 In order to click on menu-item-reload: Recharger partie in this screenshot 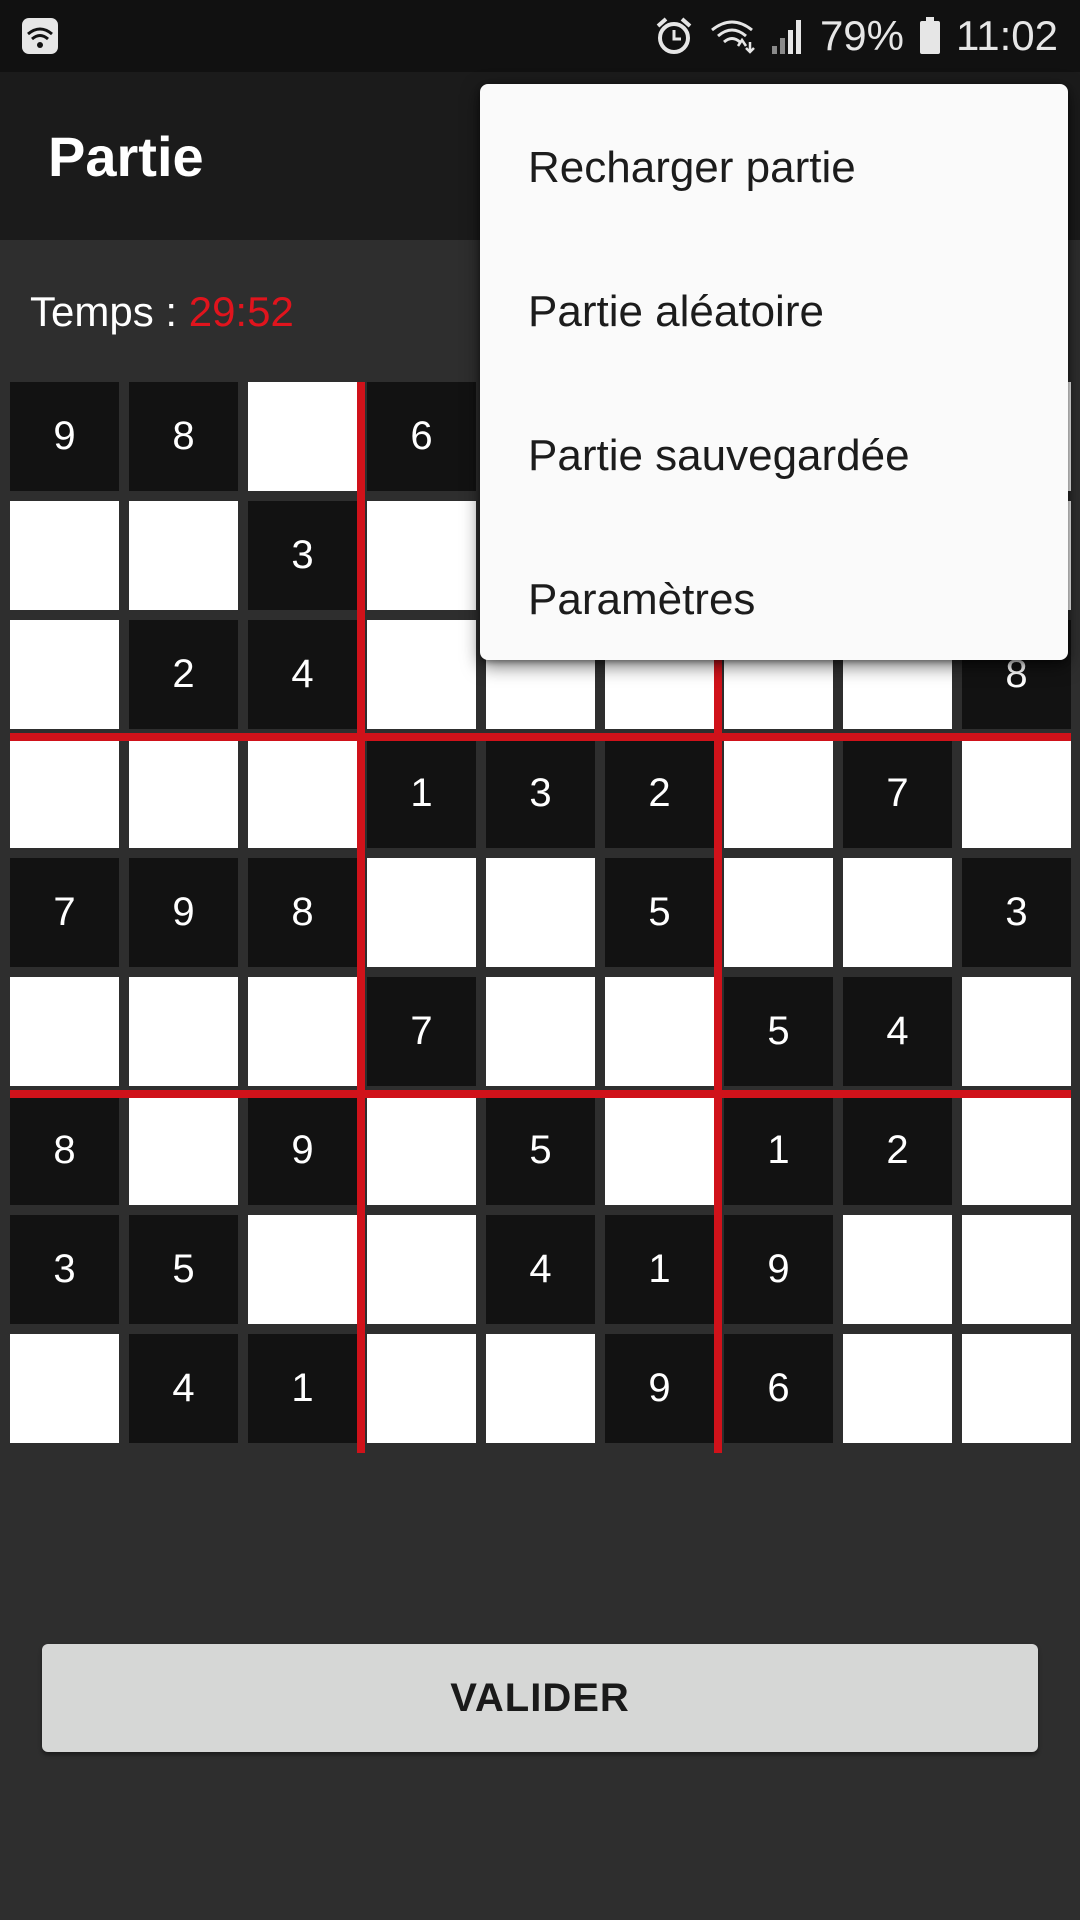, I will do `click(774, 168)`.